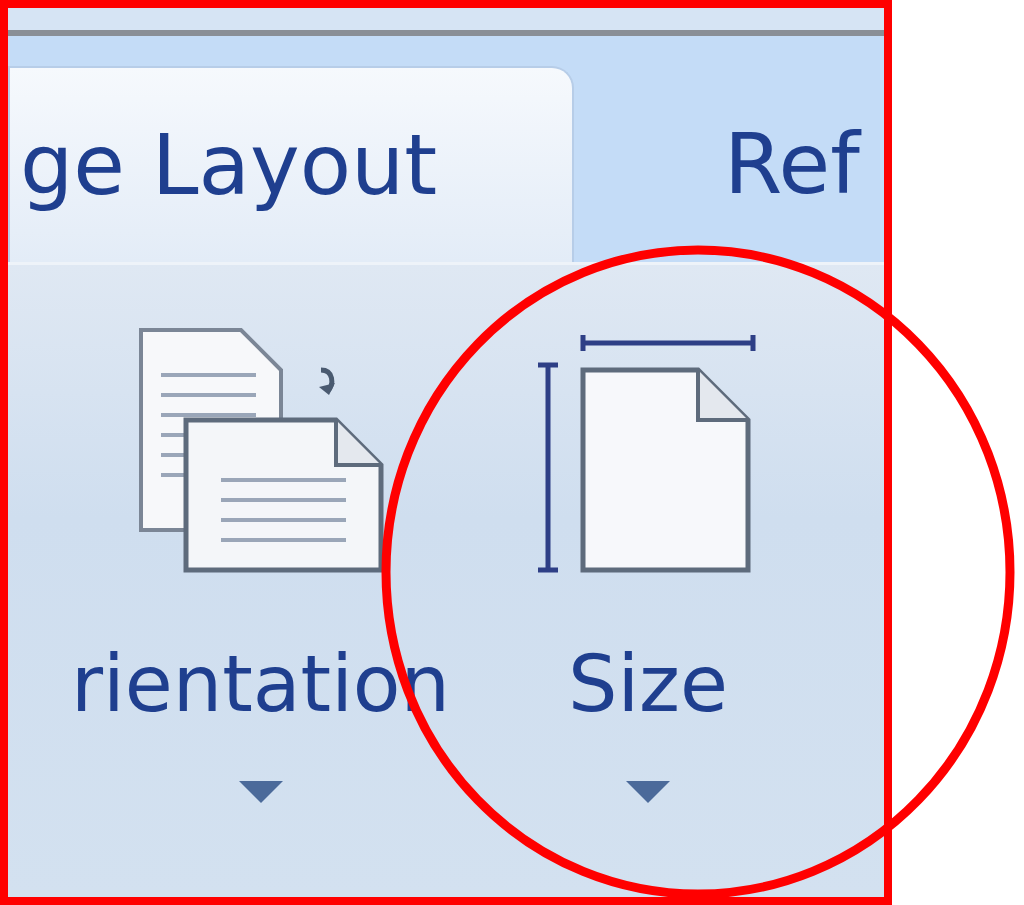 This screenshot has height=905, width=1024. I want to click on button-label: Size, so click(648, 684).